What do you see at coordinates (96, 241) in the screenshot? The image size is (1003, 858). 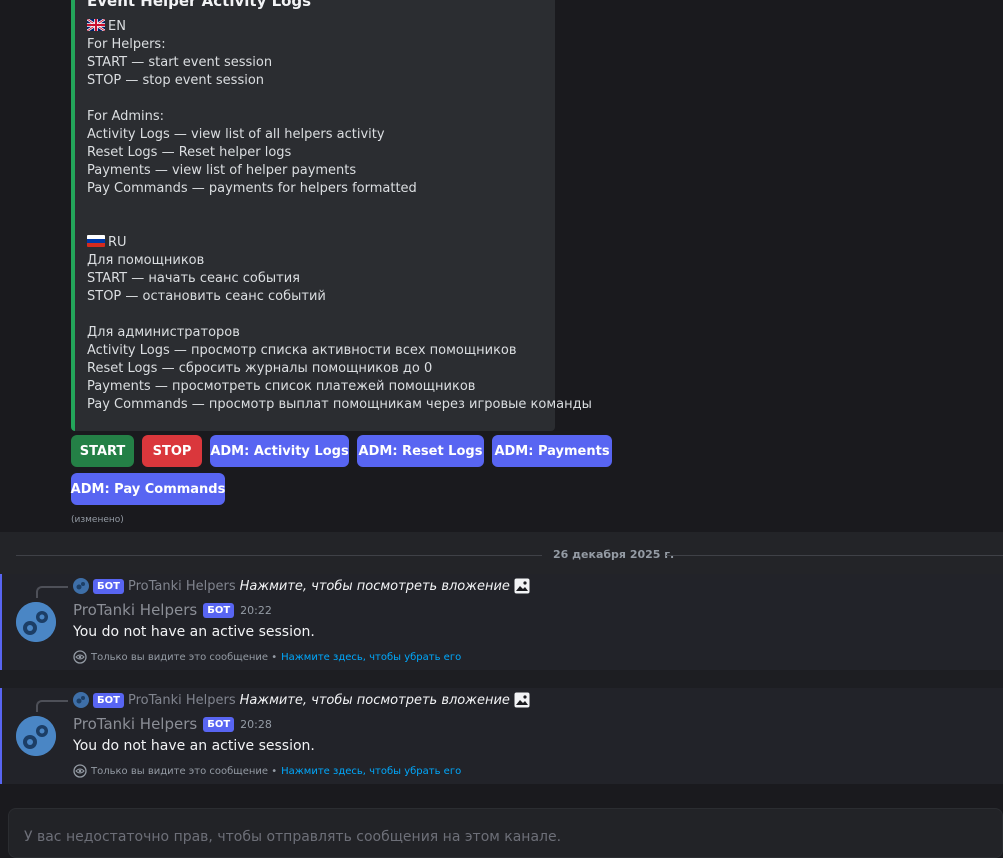 I see `russia-flag-icon` at bounding box center [96, 241].